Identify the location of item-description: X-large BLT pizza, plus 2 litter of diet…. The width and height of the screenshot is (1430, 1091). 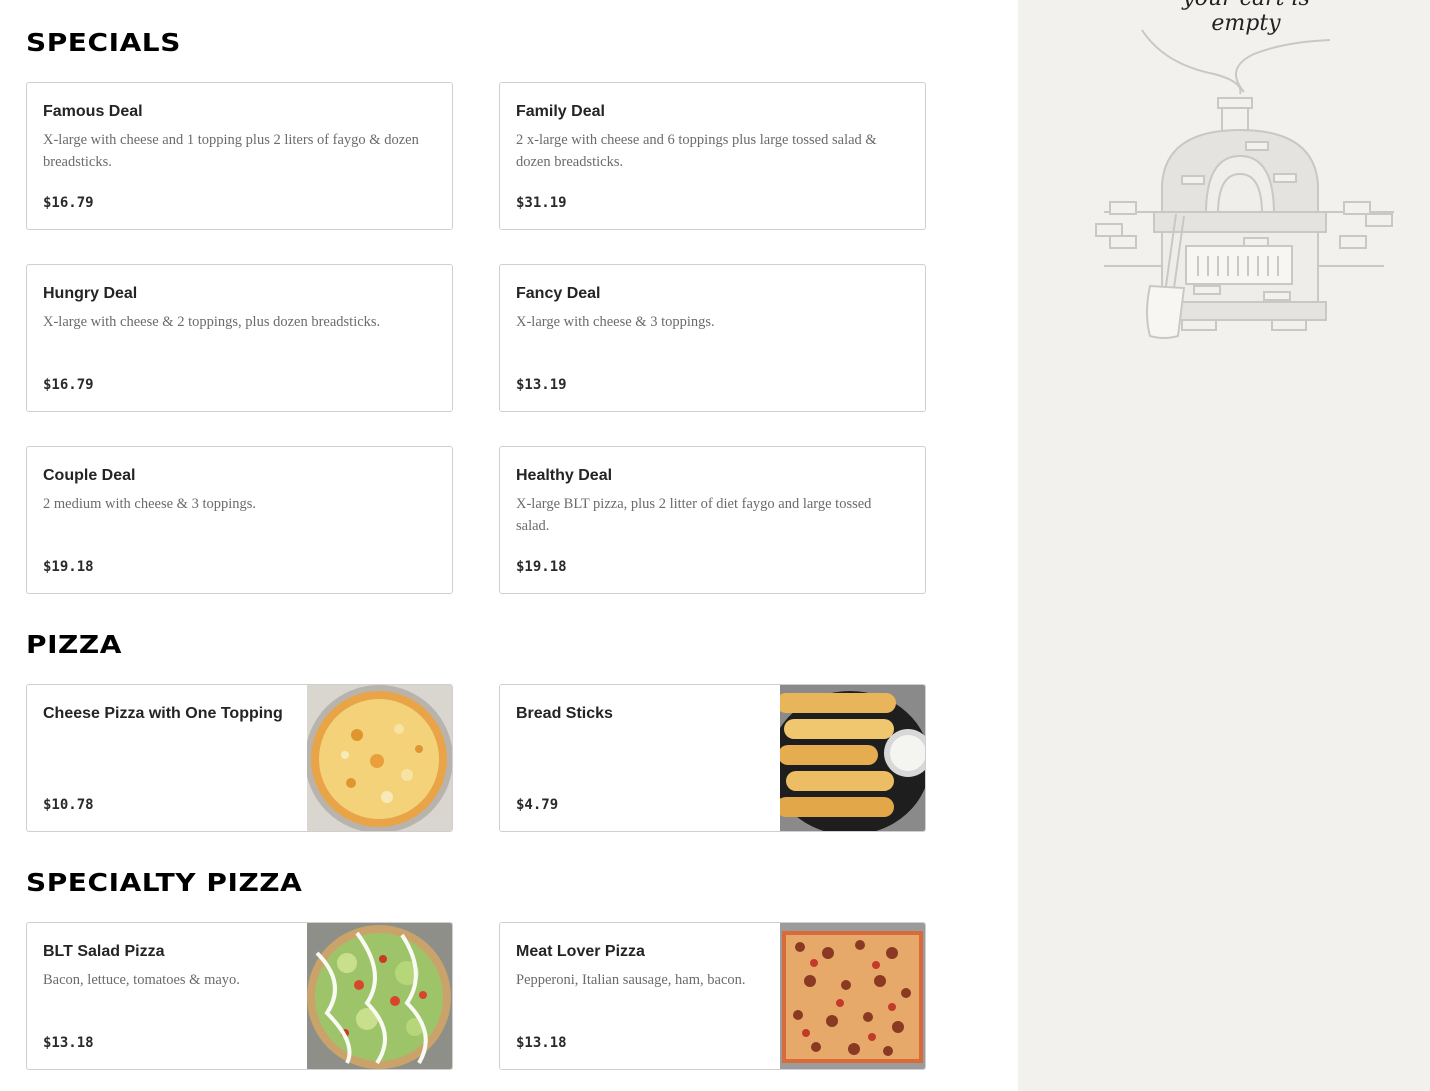
(694, 515).